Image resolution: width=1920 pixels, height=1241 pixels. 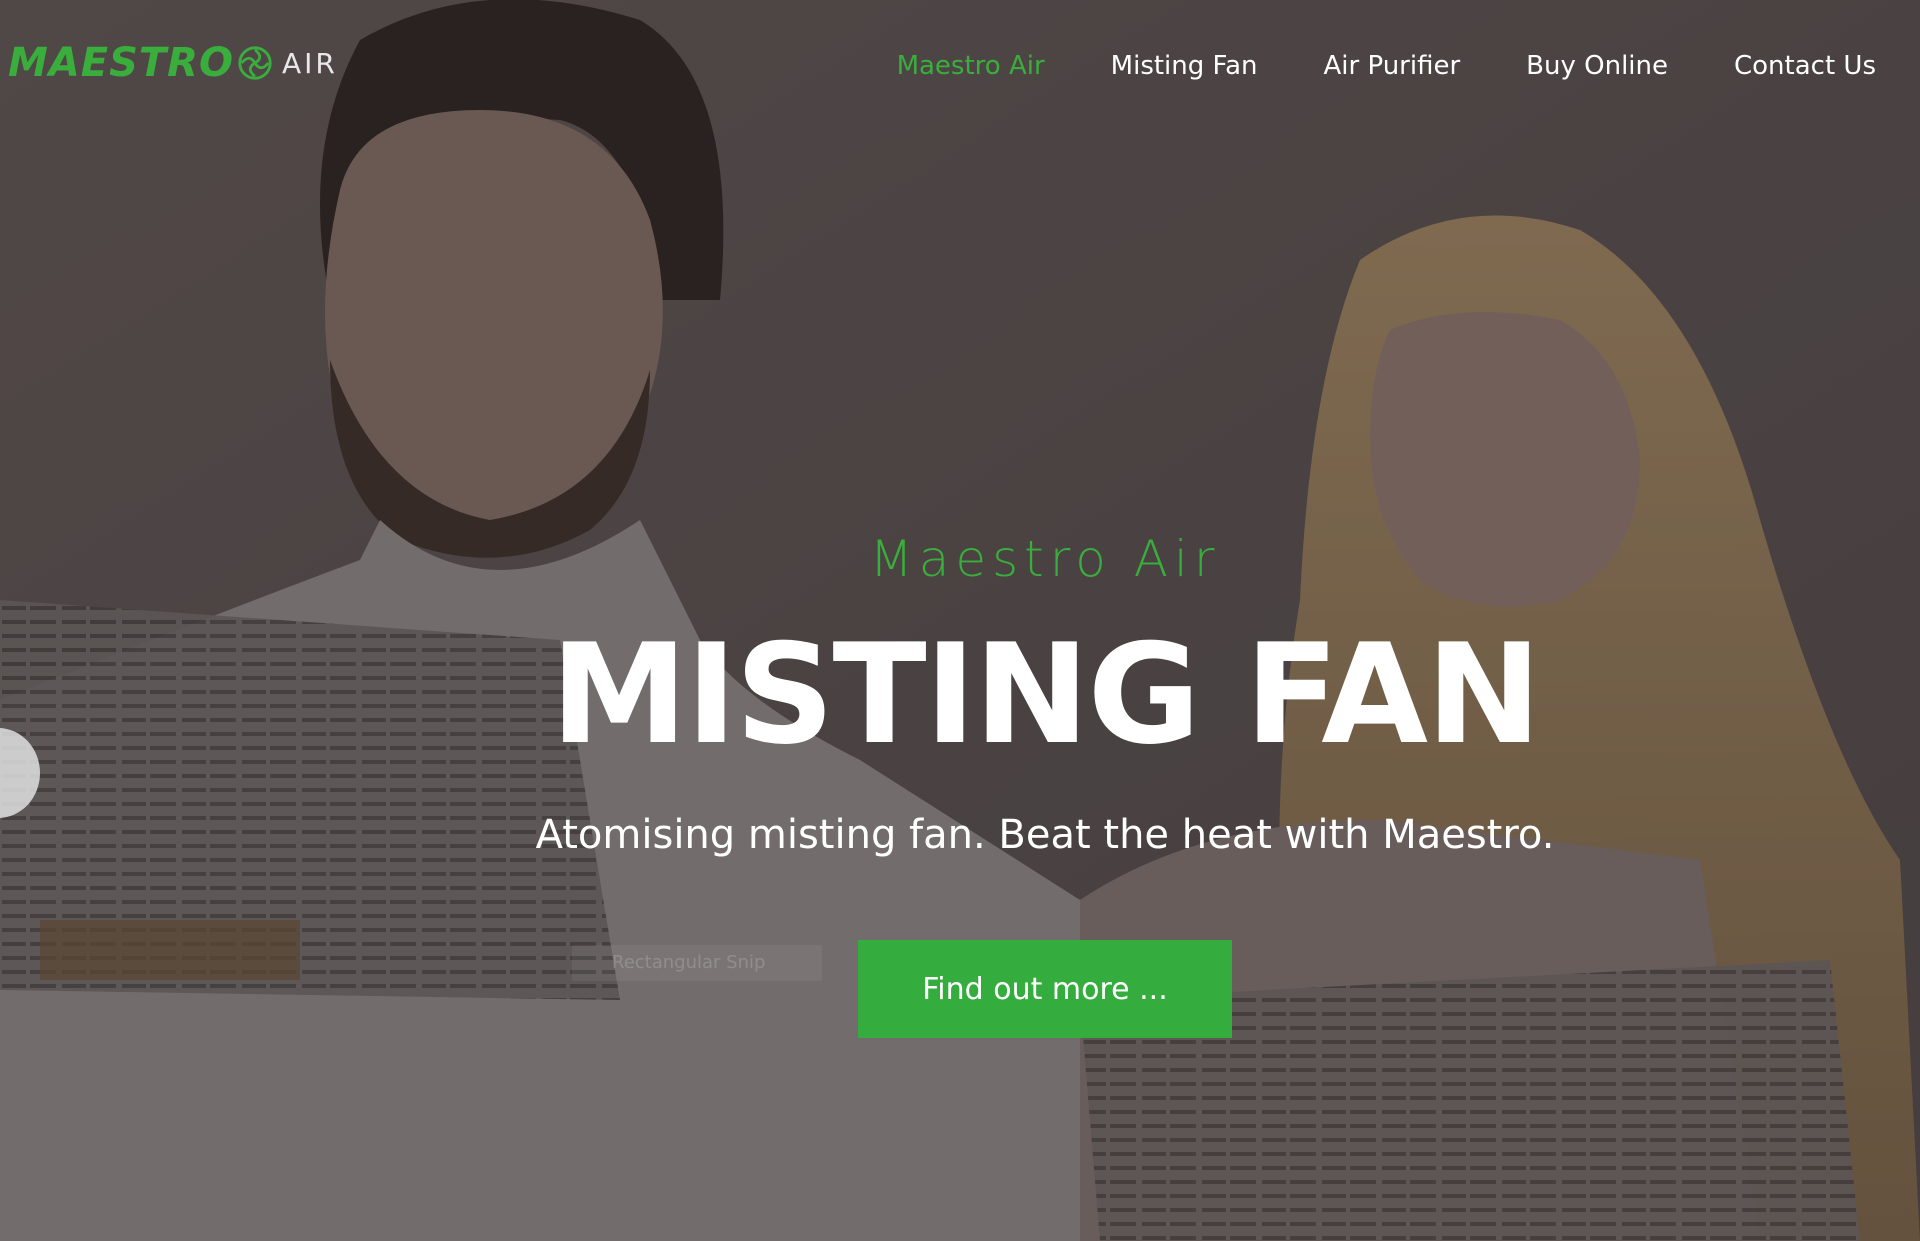 What do you see at coordinates (971, 66) in the screenshot?
I see `nav-item-maestro-air: Maestro Air` at bounding box center [971, 66].